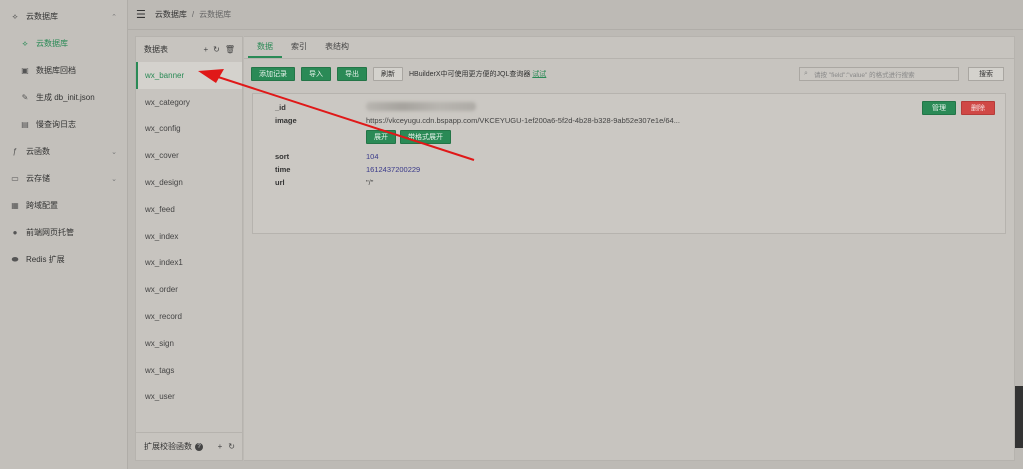 Image resolution: width=1023 pixels, height=469 pixels. I want to click on expand-buttons: 展开 带格式展开, so click(408, 137).